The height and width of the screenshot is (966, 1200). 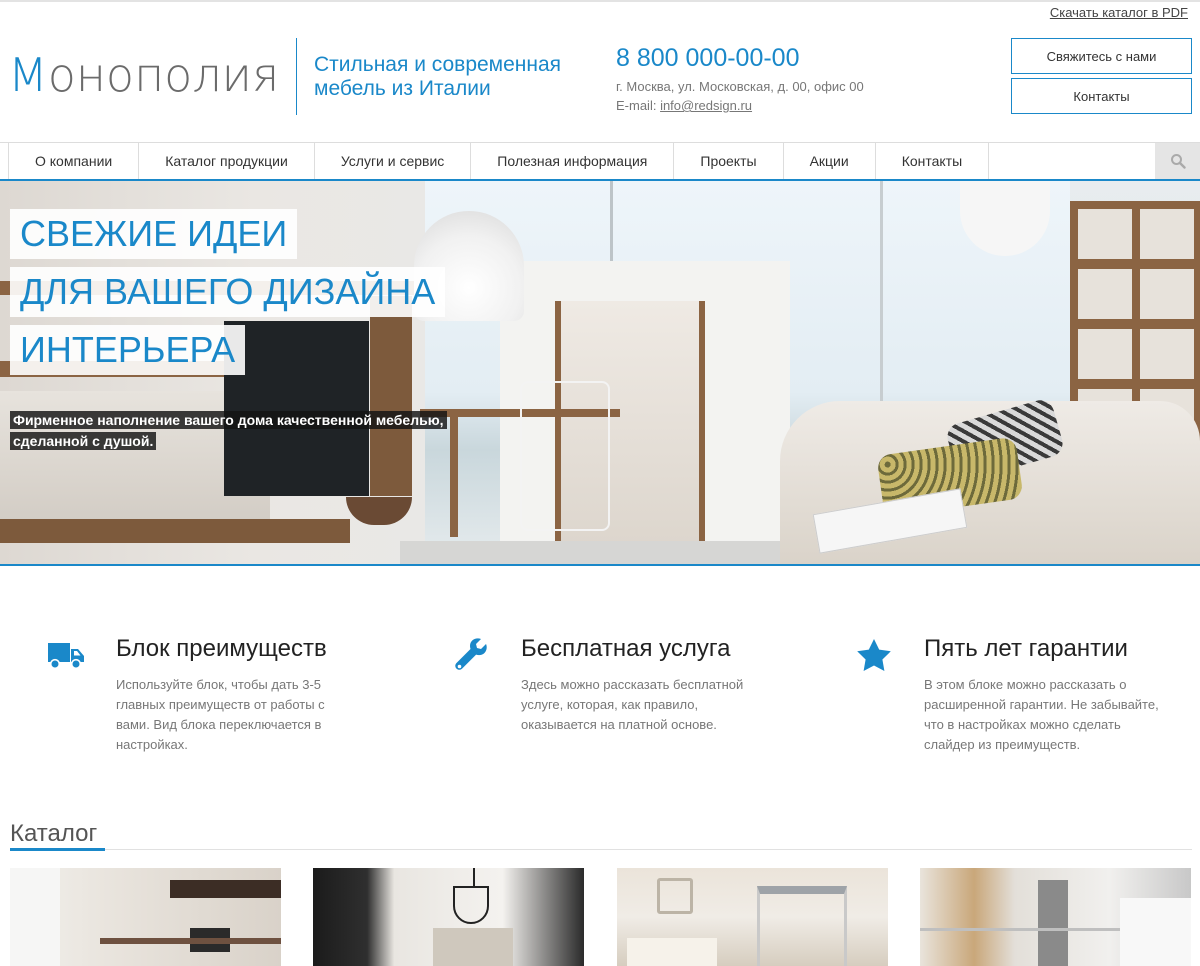 I want to click on phone-number: 8 800 000-00-00, so click(x=708, y=58).